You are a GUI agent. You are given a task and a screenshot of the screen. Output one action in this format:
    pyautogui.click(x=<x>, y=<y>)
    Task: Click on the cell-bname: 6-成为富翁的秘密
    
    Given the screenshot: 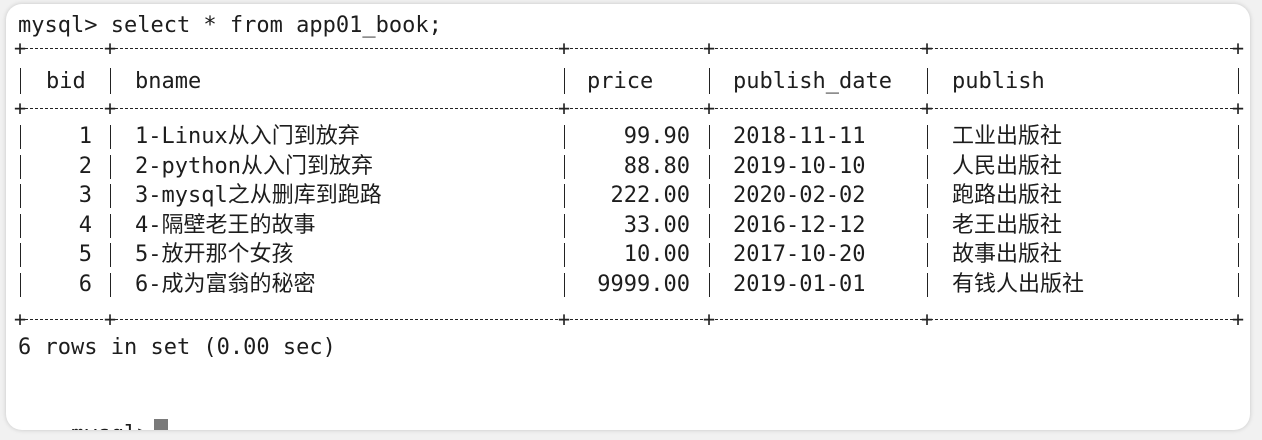 What is the action you would take?
    pyautogui.click(x=225, y=284)
    